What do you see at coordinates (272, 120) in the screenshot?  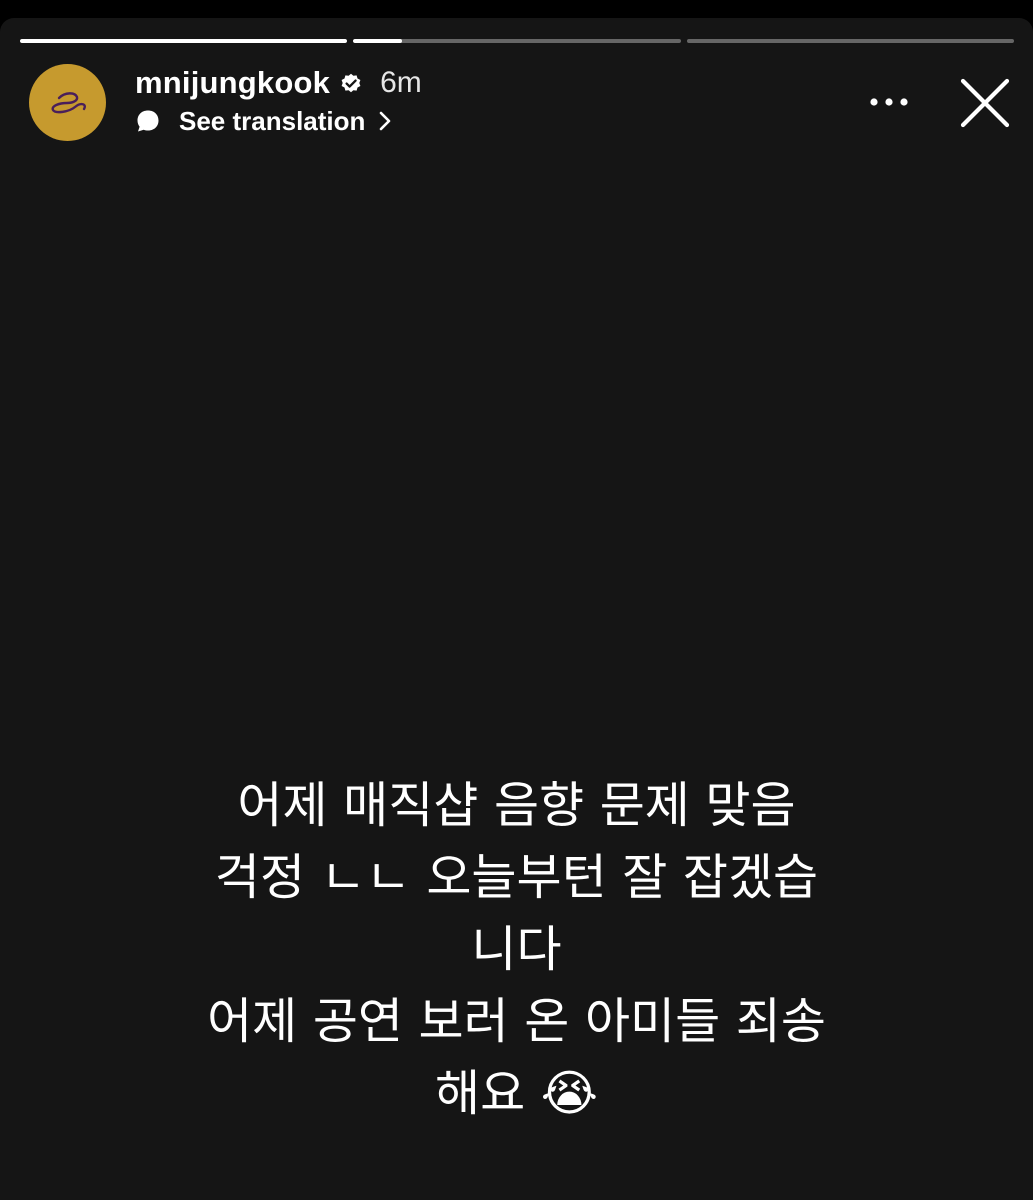 I see `see-translation-label: See translation` at bounding box center [272, 120].